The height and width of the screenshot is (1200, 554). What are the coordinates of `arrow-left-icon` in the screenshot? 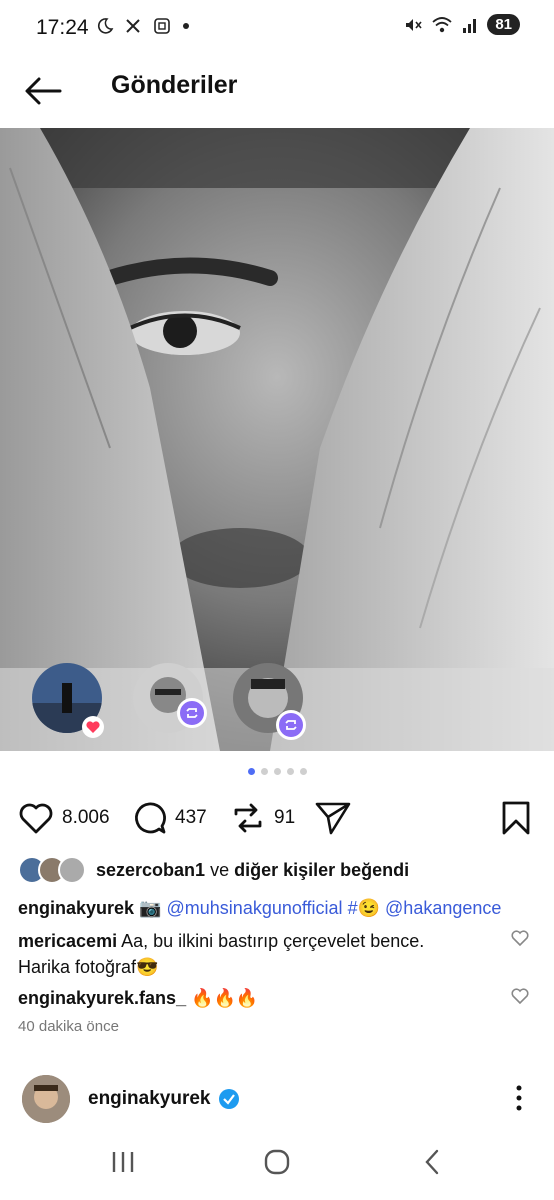 It's located at (43, 91).